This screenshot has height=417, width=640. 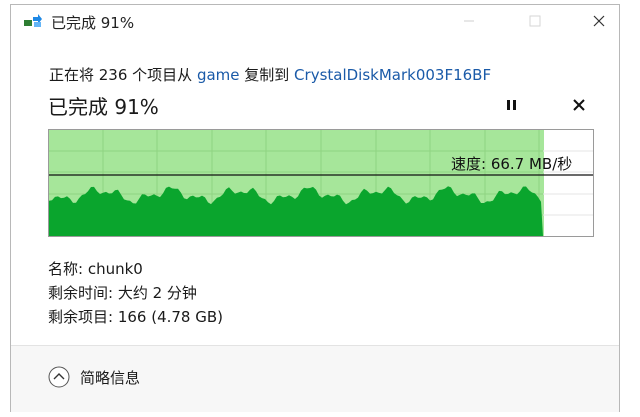 What do you see at coordinates (123, 75) in the screenshot?
I see `copy-prefix: 正在将 236 个项目从` at bounding box center [123, 75].